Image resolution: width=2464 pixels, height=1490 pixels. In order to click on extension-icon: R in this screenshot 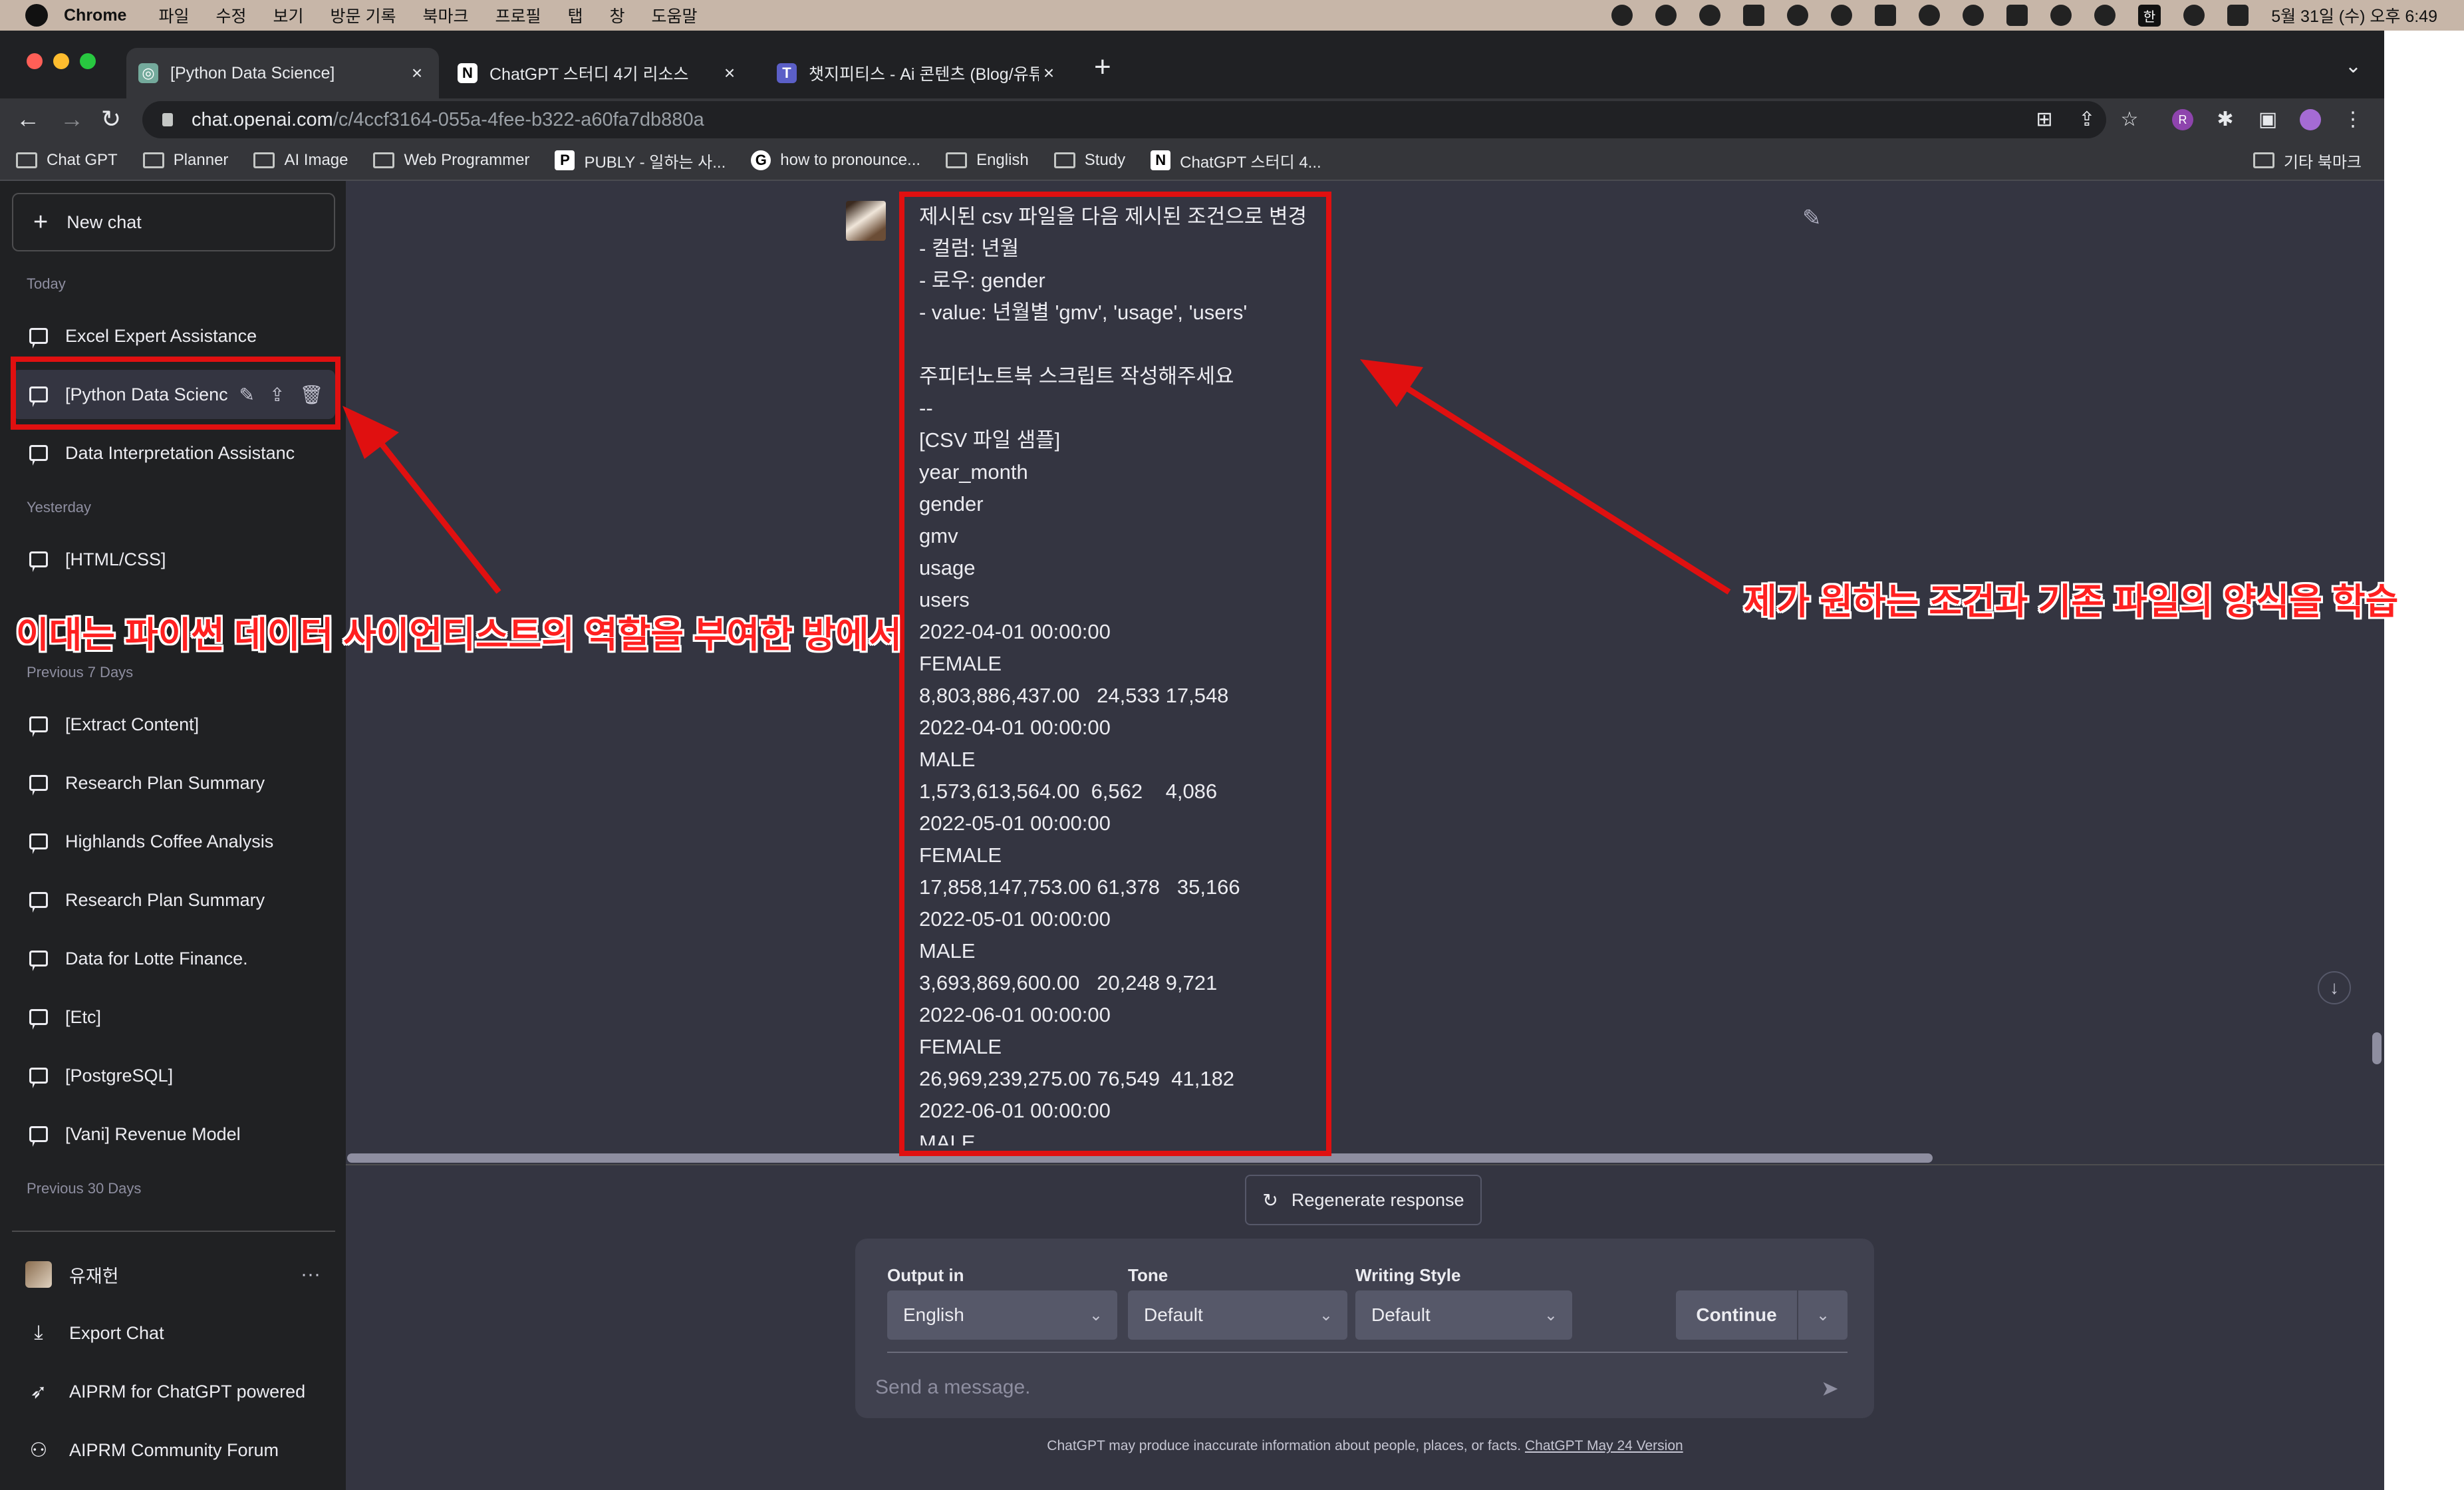, I will do `click(2182, 119)`.